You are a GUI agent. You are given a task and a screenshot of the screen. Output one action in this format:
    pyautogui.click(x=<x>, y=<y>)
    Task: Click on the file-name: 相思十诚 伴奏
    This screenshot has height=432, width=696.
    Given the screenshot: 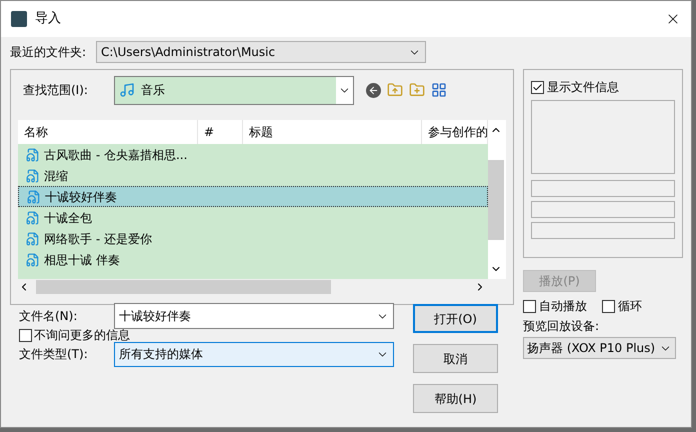 What is the action you would take?
    pyautogui.click(x=82, y=260)
    